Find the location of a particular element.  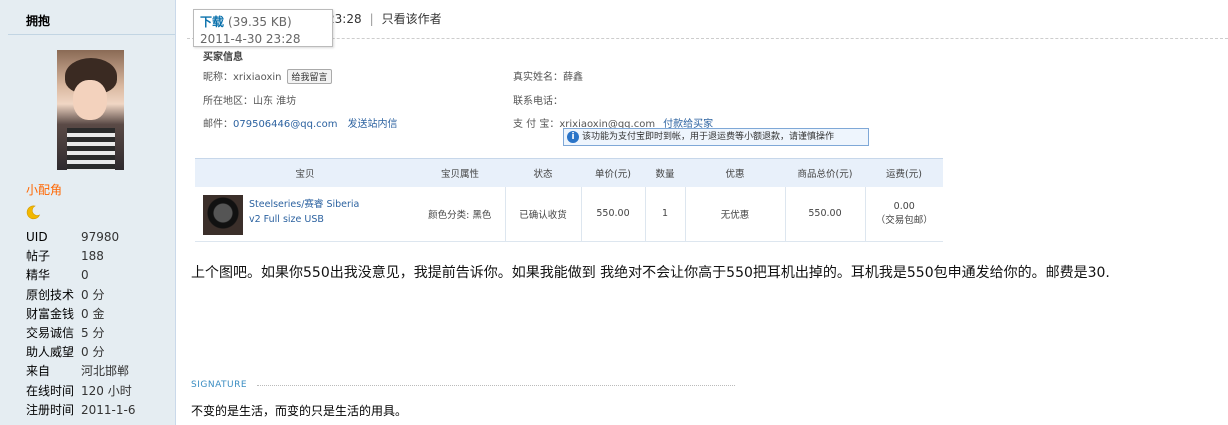

realname-row: 真实姓名：薛鑫 is located at coordinates (548, 75).